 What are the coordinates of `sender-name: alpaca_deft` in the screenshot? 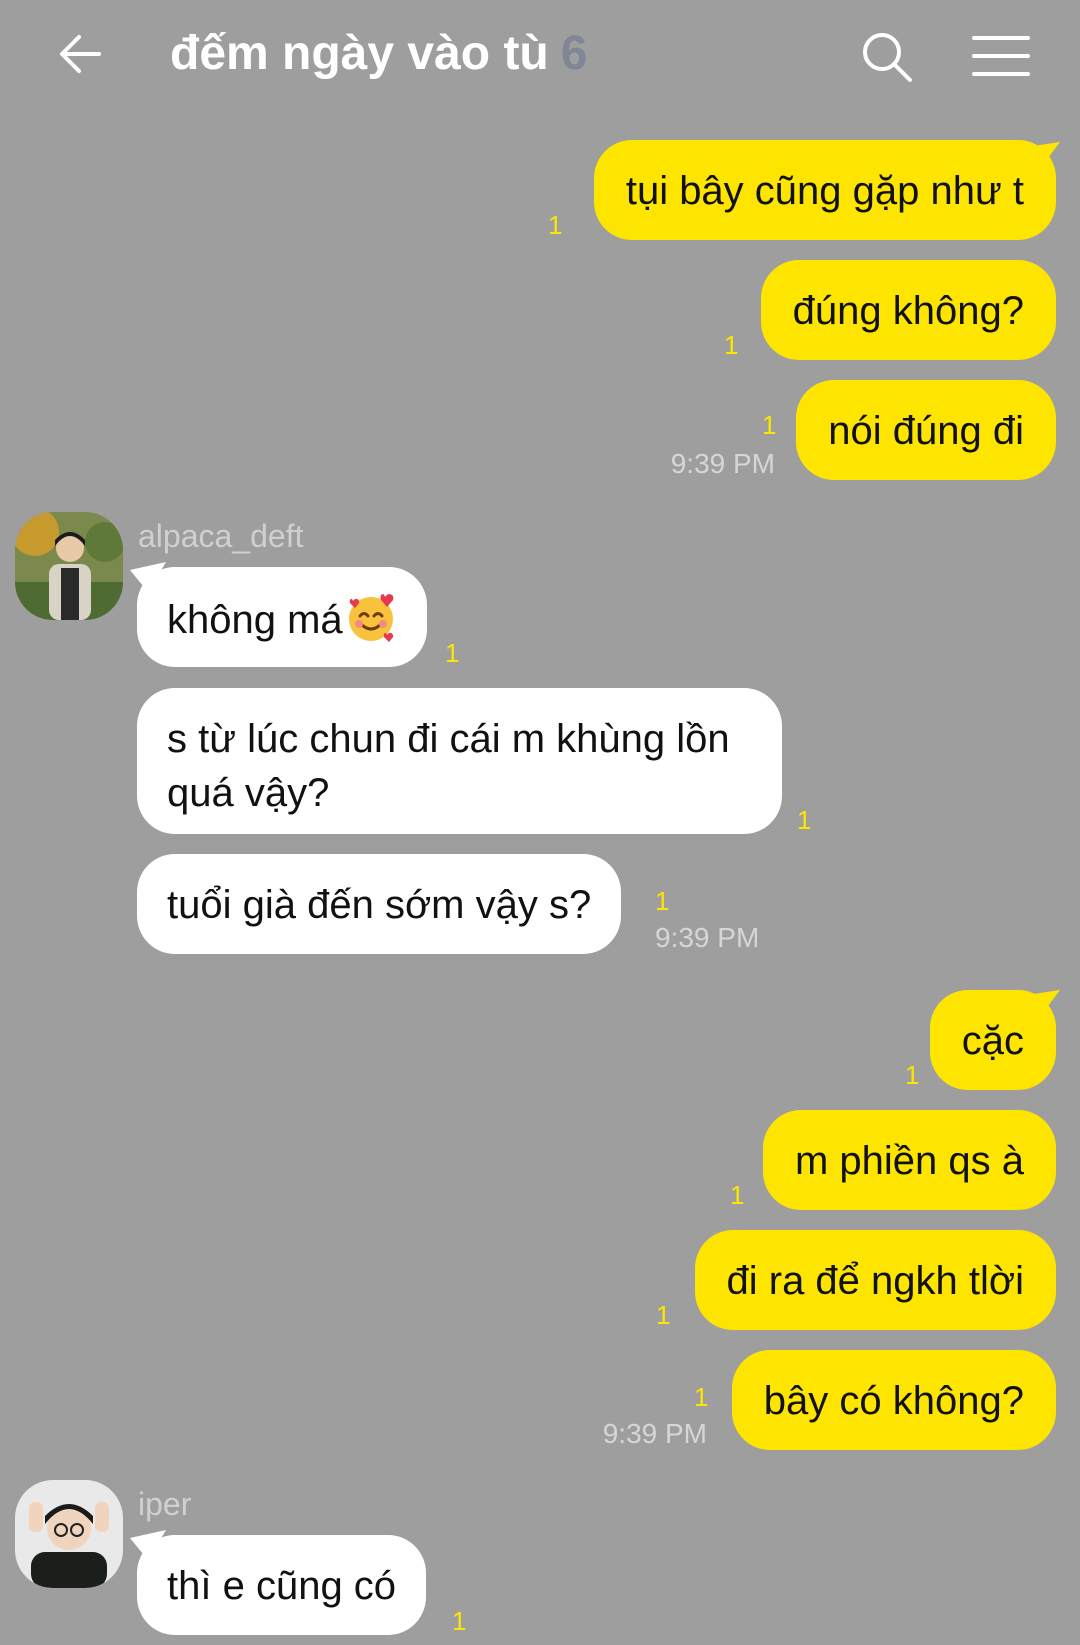 It's located at (221, 536).